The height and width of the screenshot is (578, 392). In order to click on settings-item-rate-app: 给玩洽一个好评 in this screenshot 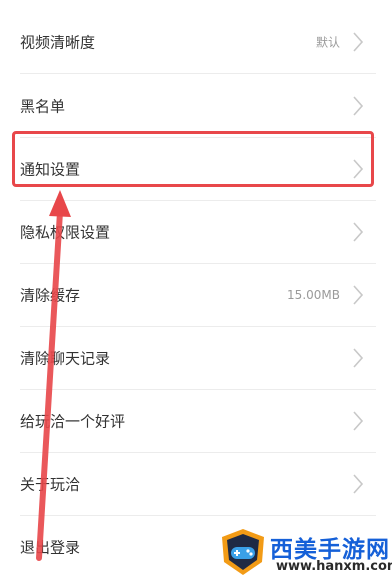, I will do `click(196, 420)`.